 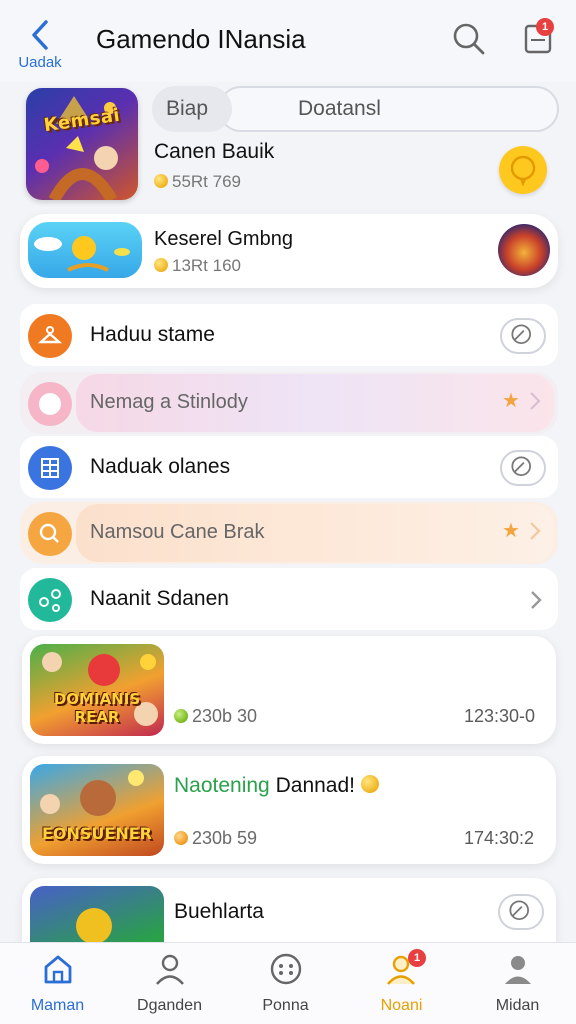 What do you see at coordinates (517, 1005) in the screenshot?
I see `nav-label: Midan` at bounding box center [517, 1005].